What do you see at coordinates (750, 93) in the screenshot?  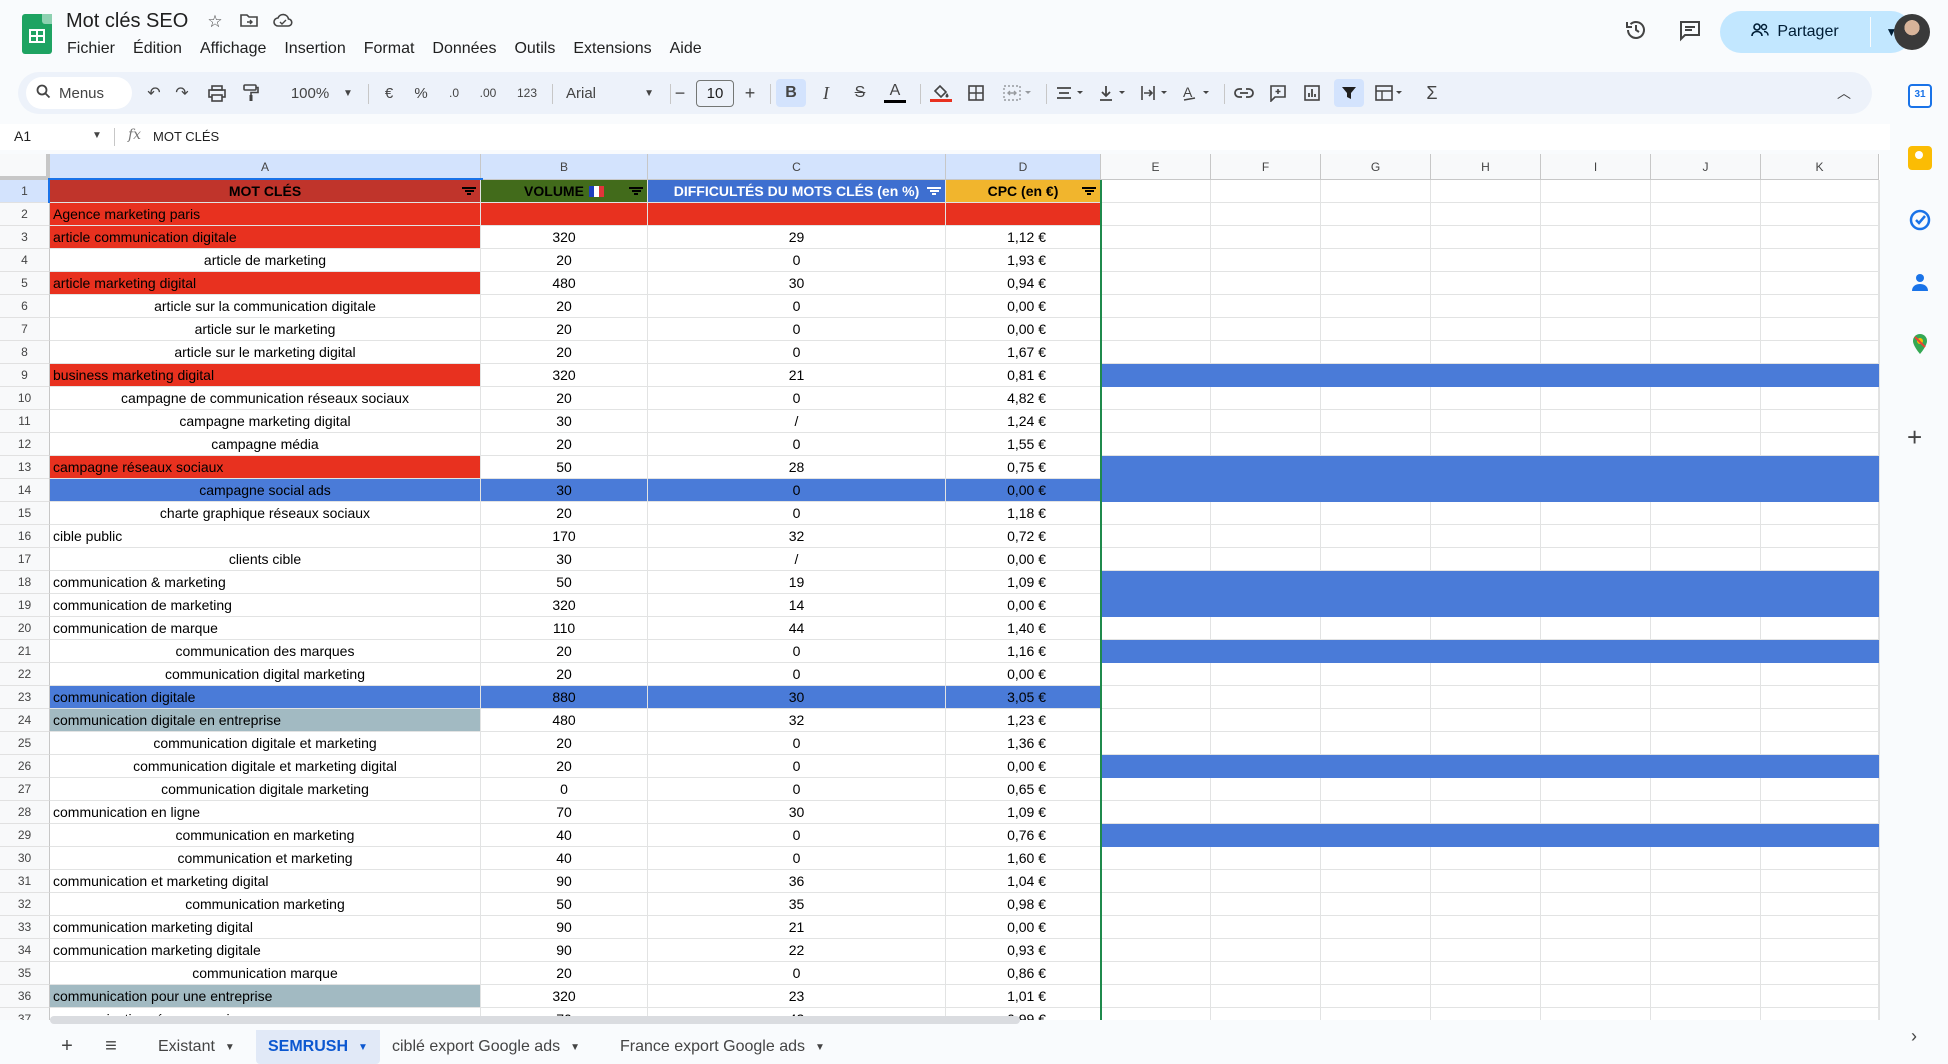 I see `increase-font-size-icon: +` at bounding box center [750, 93].